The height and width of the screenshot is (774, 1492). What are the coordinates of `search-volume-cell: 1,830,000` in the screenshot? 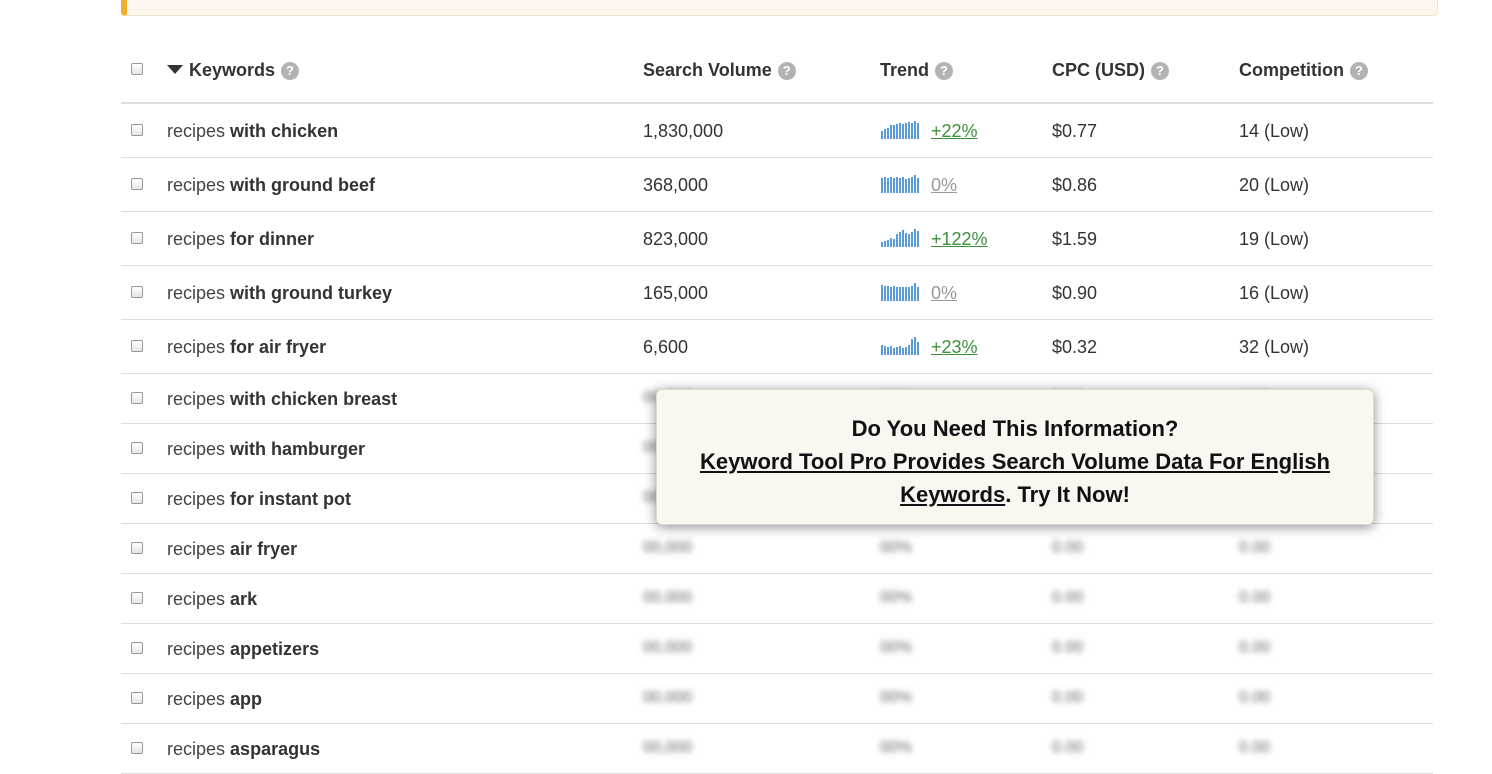 It's located at (683, 131).